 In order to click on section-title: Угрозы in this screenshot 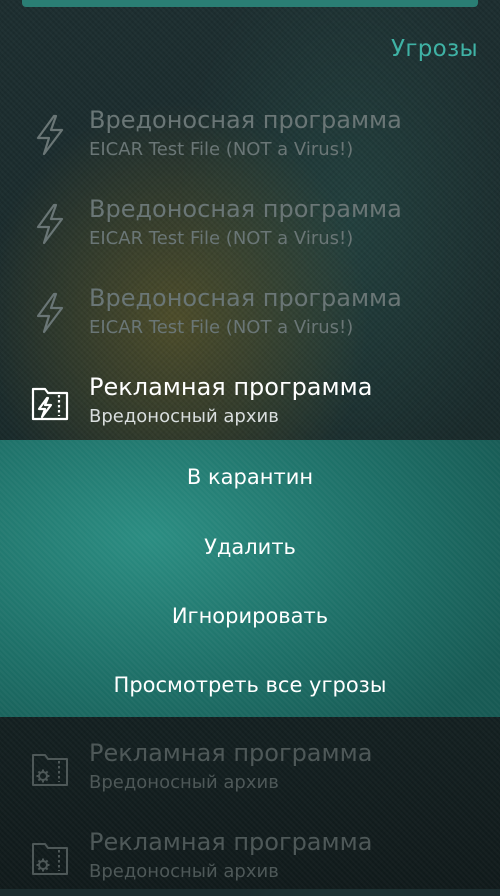, I will do `click(434, 49)`.